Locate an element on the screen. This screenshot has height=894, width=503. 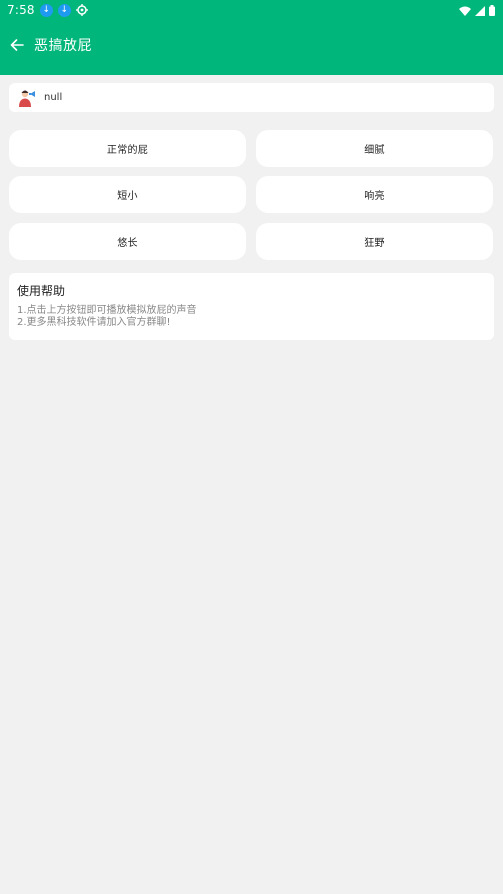
status-right is located at coordinates (477, 10).